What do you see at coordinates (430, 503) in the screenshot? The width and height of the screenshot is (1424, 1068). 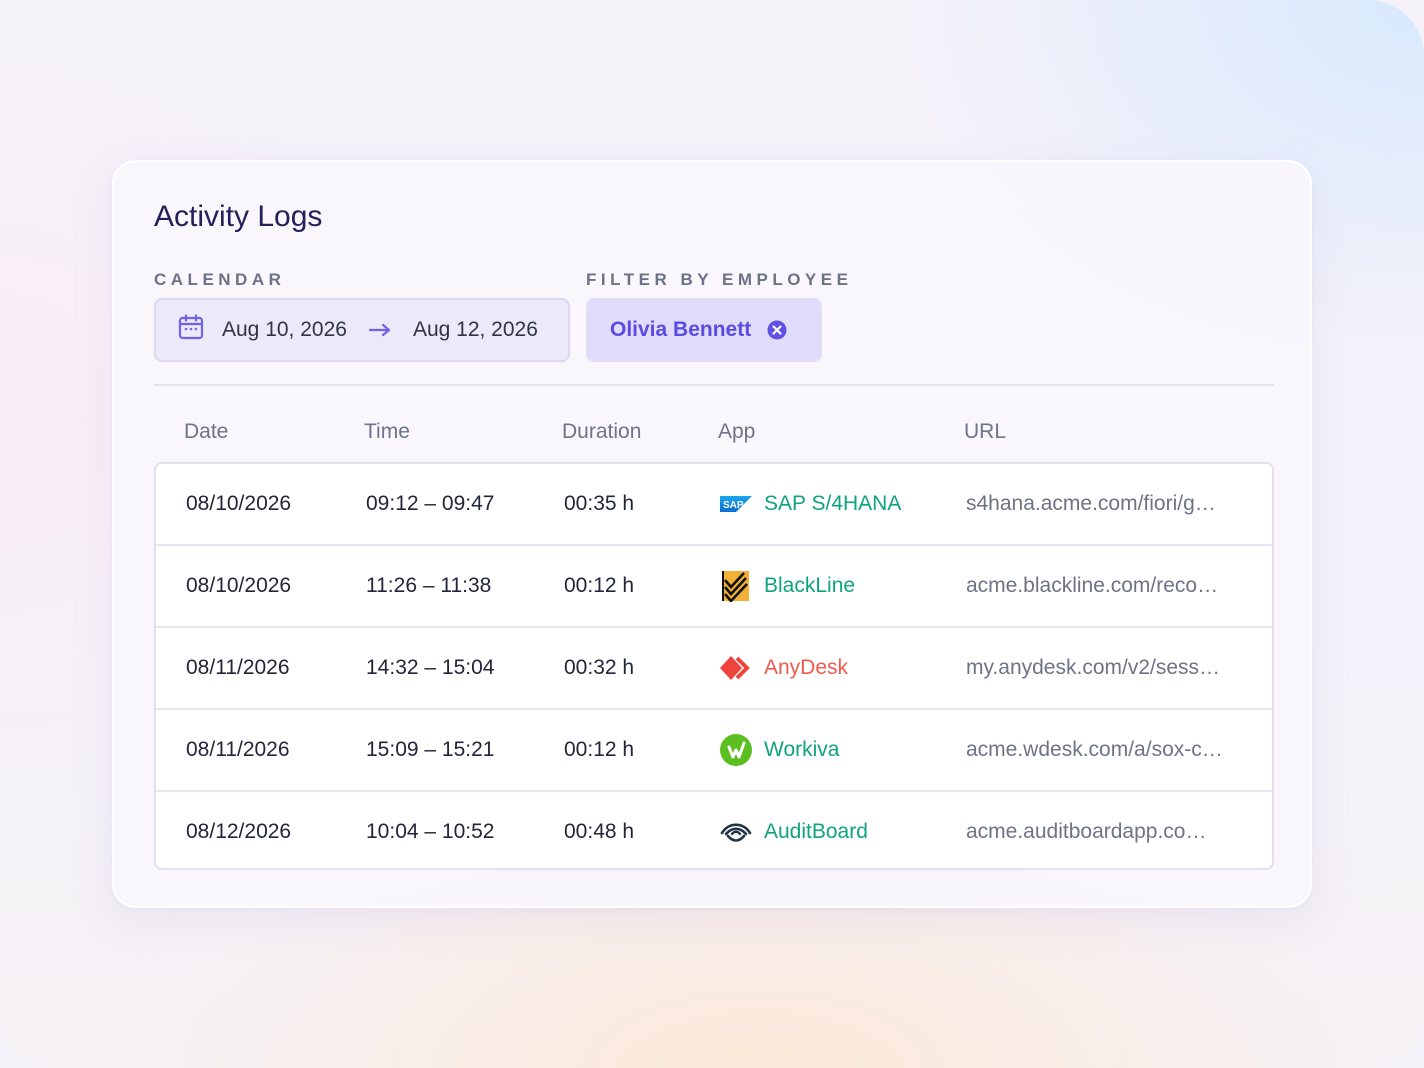 I see `cell-time: 09:12 – 09:47` at bounding box center [430, 503].